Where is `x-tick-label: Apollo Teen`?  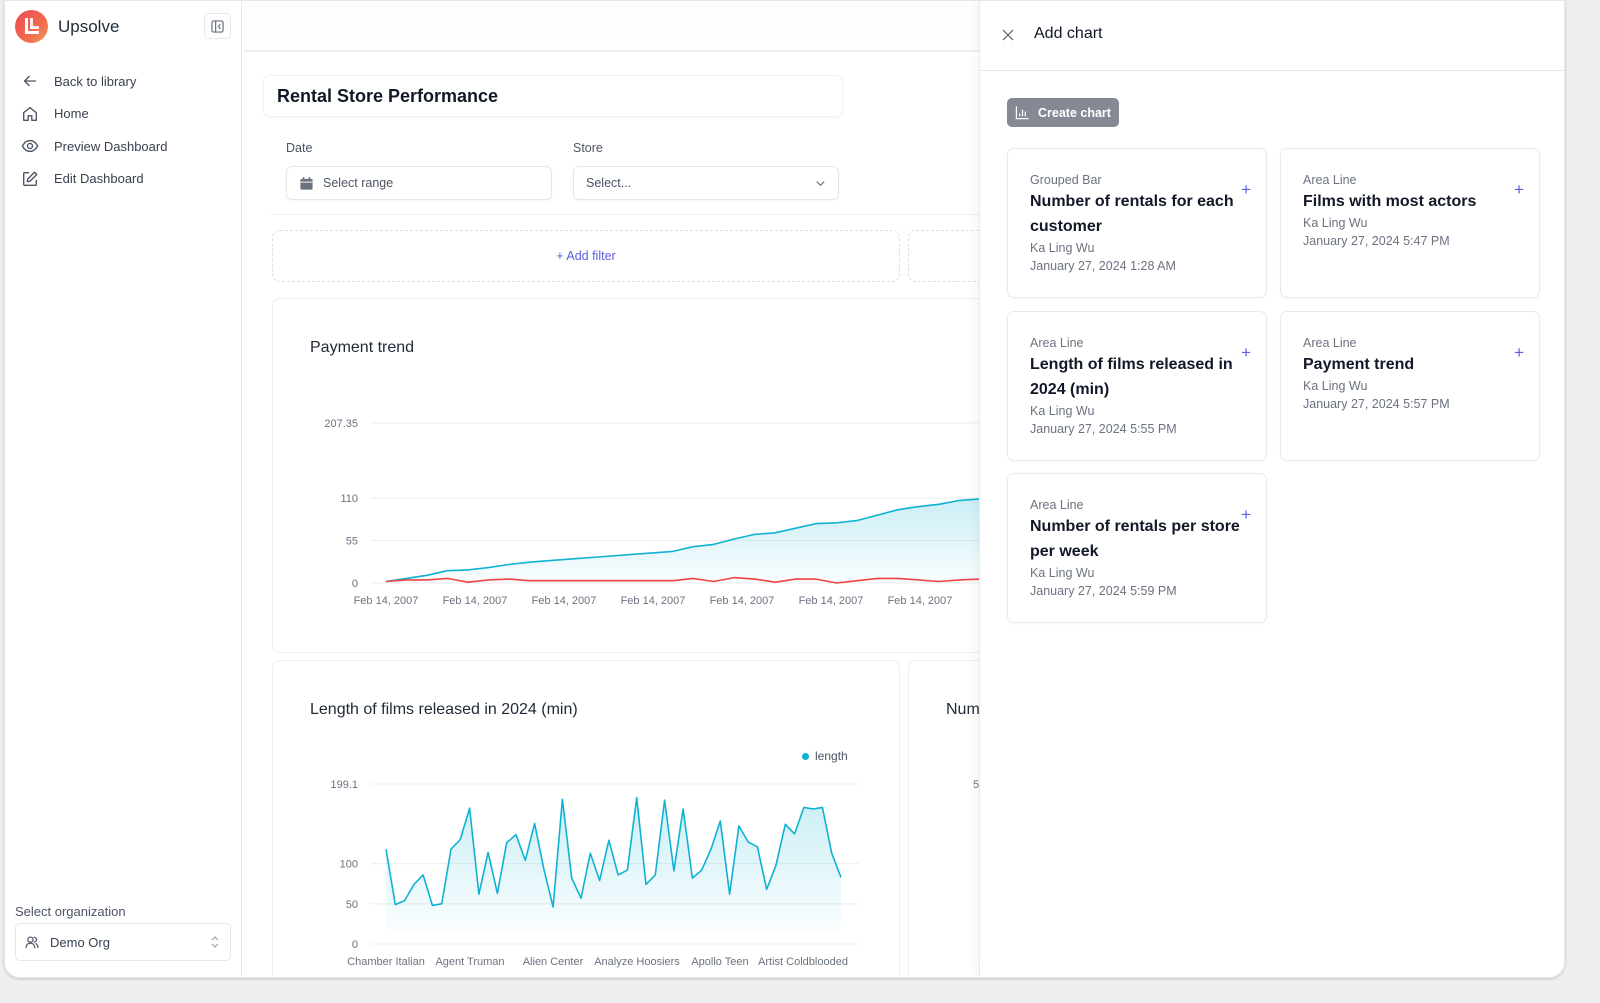 x-tick-label: Apollo Teen is located at coordinates (719, 962).